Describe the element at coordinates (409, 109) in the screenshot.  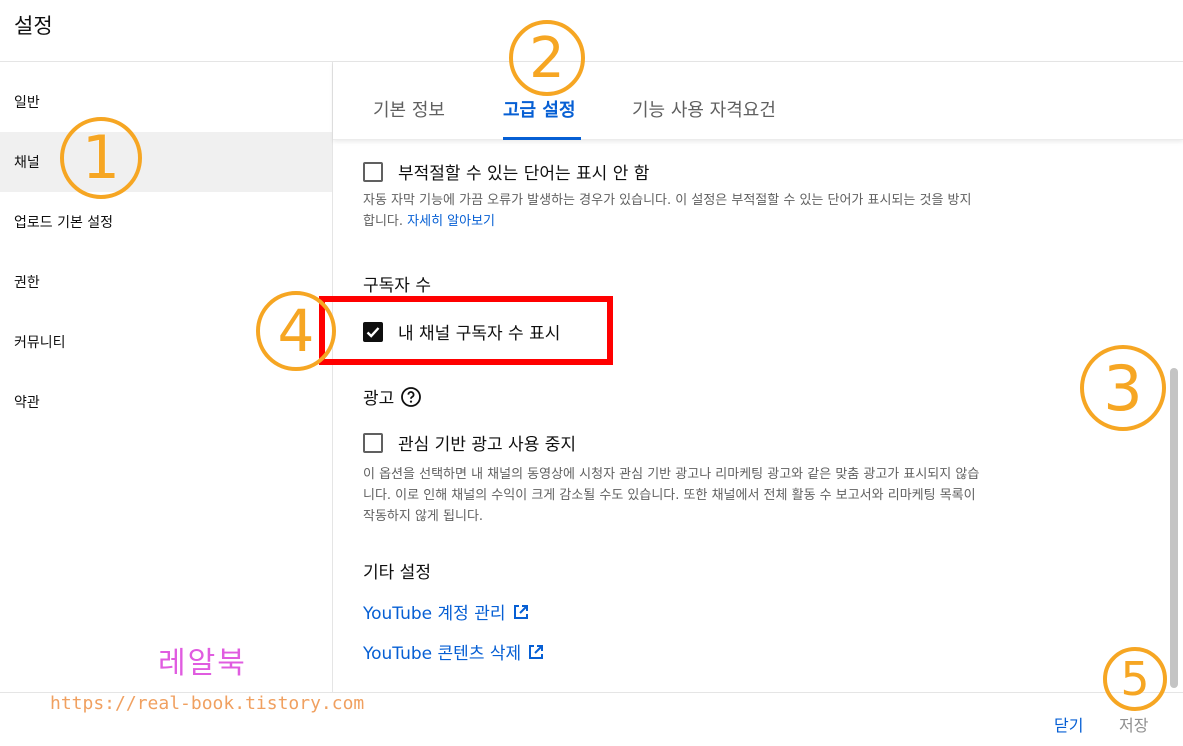
I see `tab-basic-info: 기본 정보` at that location.